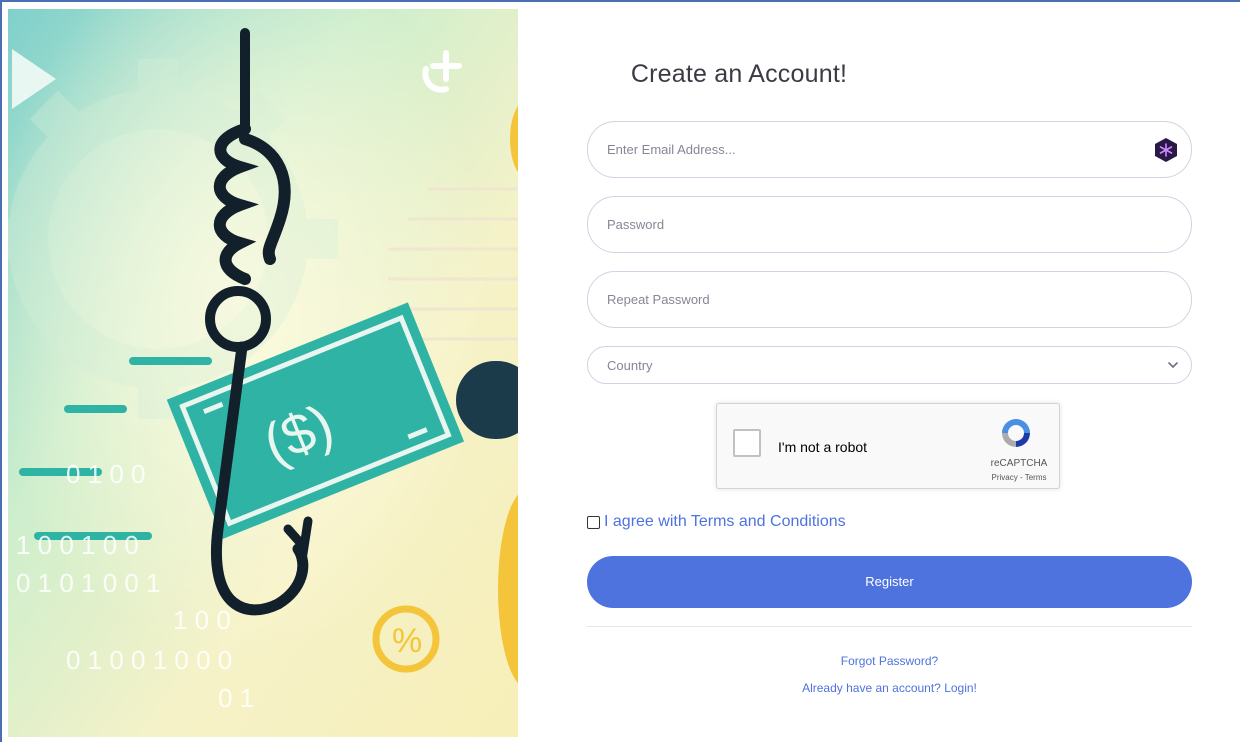 The width and height of the screenshot is (1240, 742). I want to click on country-selected-value: Country, so click(630, 365).